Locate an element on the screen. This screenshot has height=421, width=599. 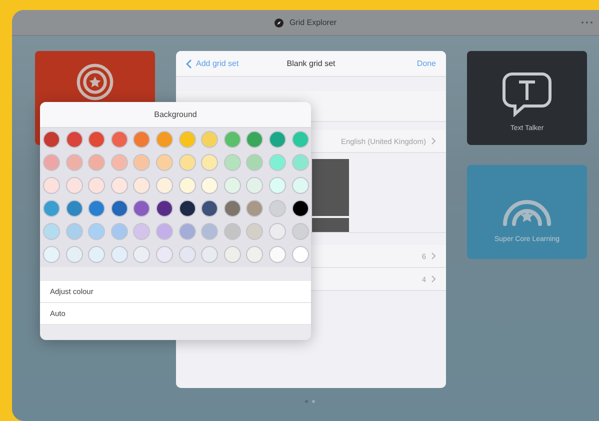
popover-title: Background is located at coordinates (175, 114).